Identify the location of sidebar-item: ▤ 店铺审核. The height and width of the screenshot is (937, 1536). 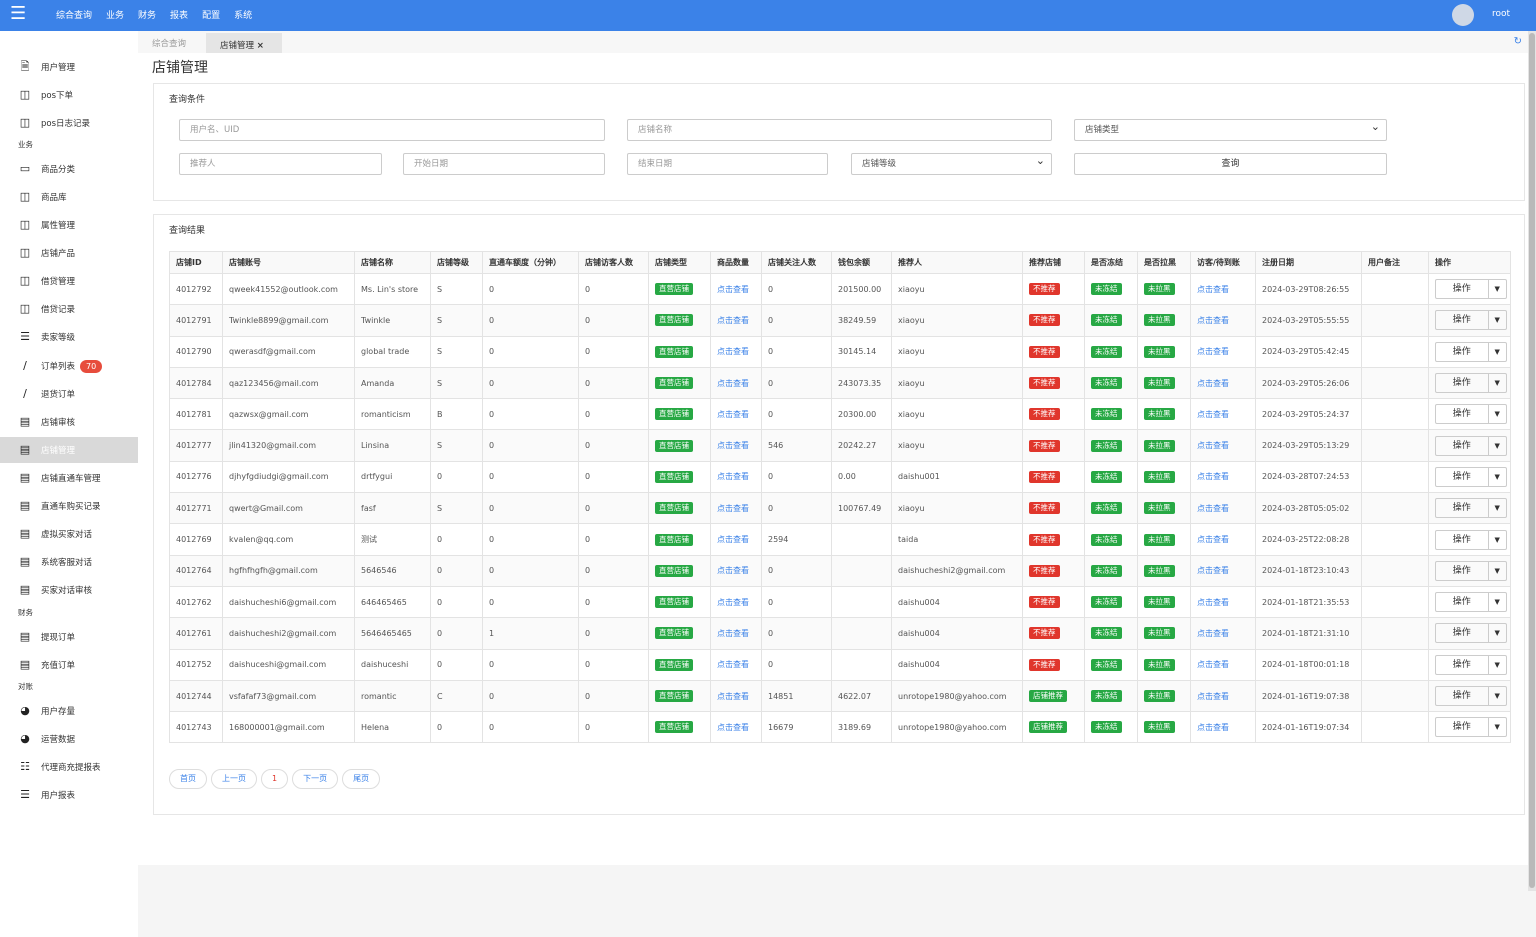
(69, 422).